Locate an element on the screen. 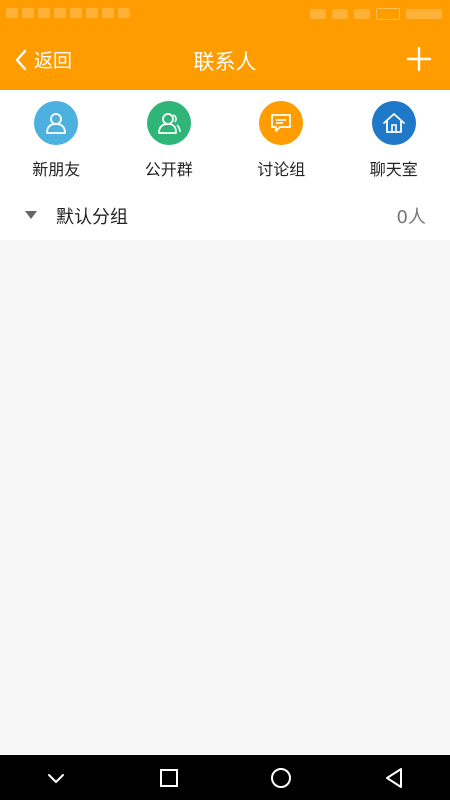 Image resolution: width=450 pixels, height=800 pixels. chat-bubble-icon is located at coordinates (281, 123).